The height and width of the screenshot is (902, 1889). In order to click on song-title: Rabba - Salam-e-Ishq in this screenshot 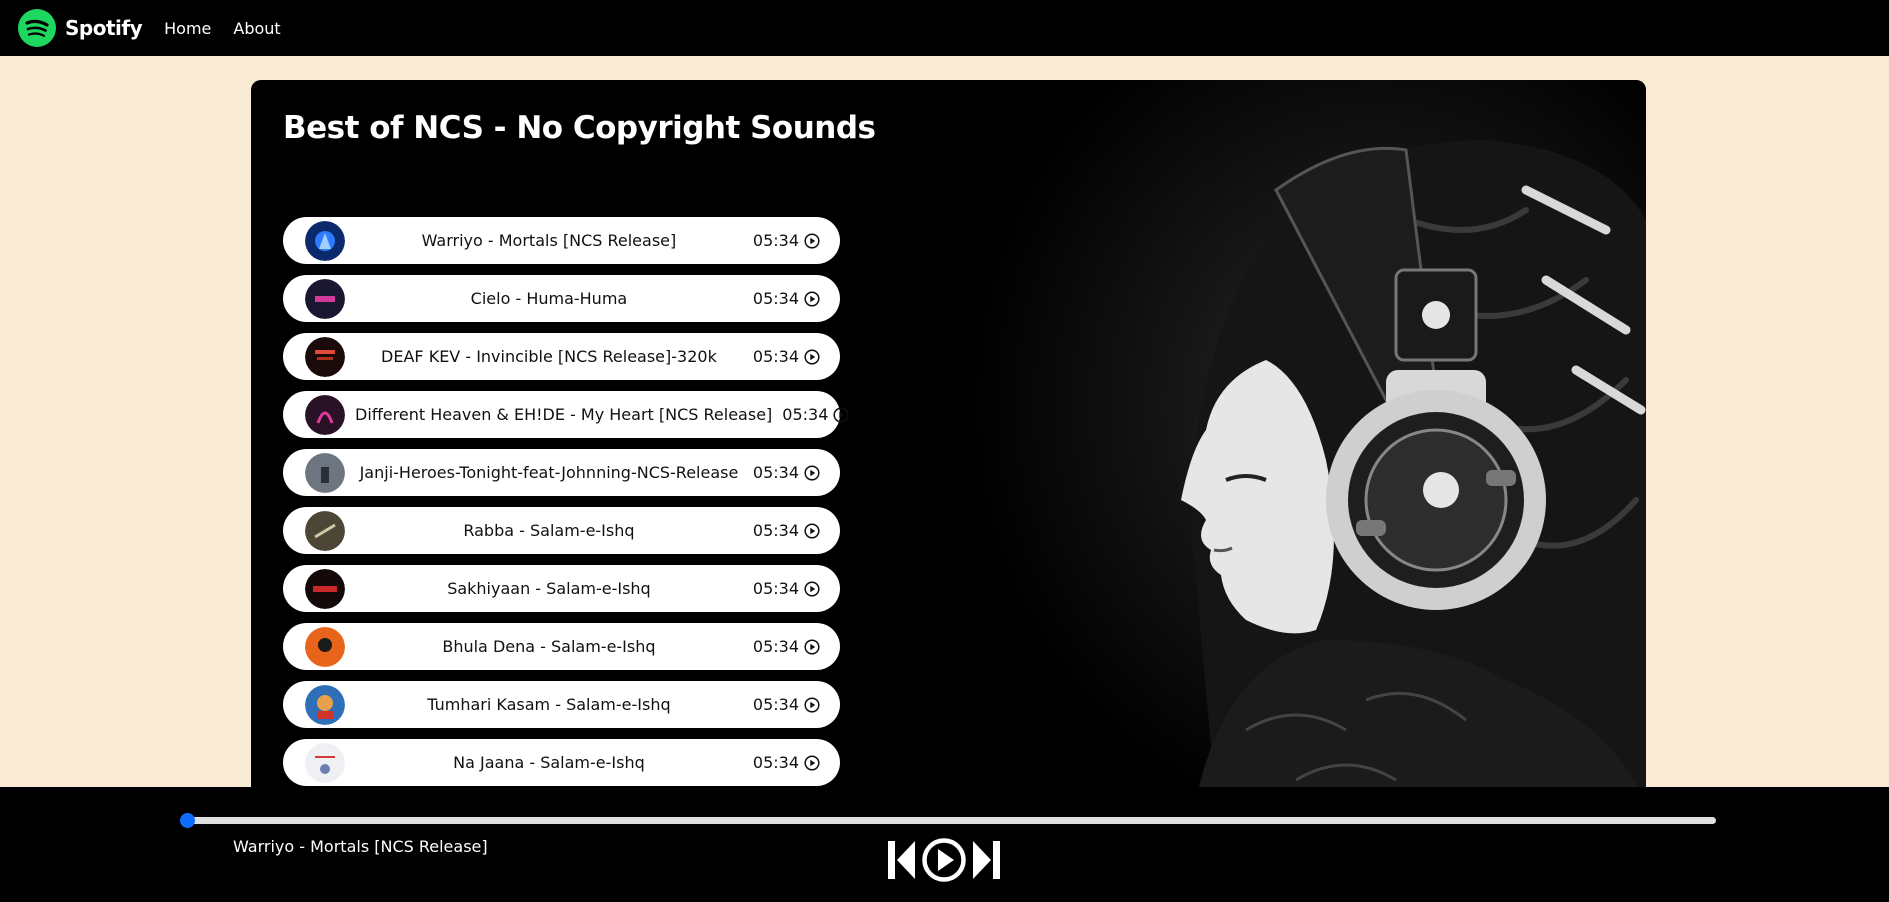, I will do `click(549, 530)`.